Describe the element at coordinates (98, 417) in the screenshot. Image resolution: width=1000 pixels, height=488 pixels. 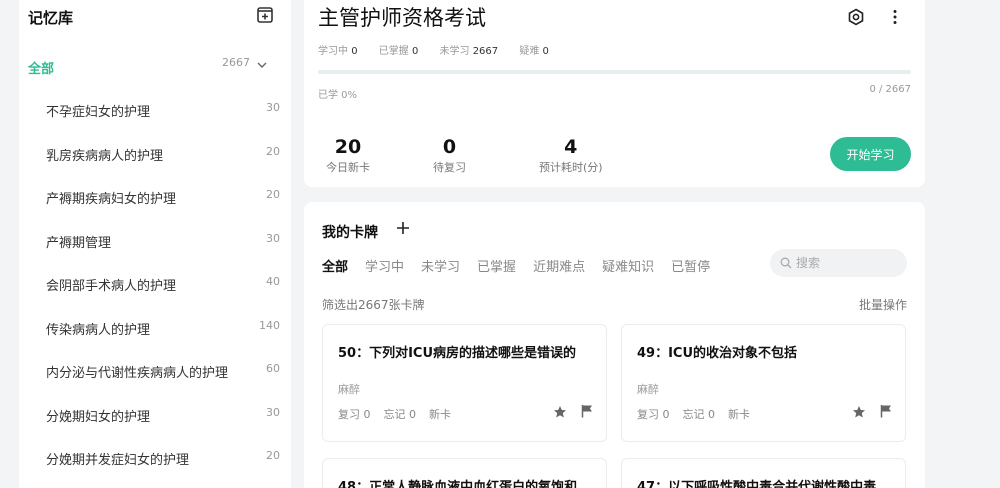
I see `sidebar-item-label: 分娩期妇女的护理` at that location.